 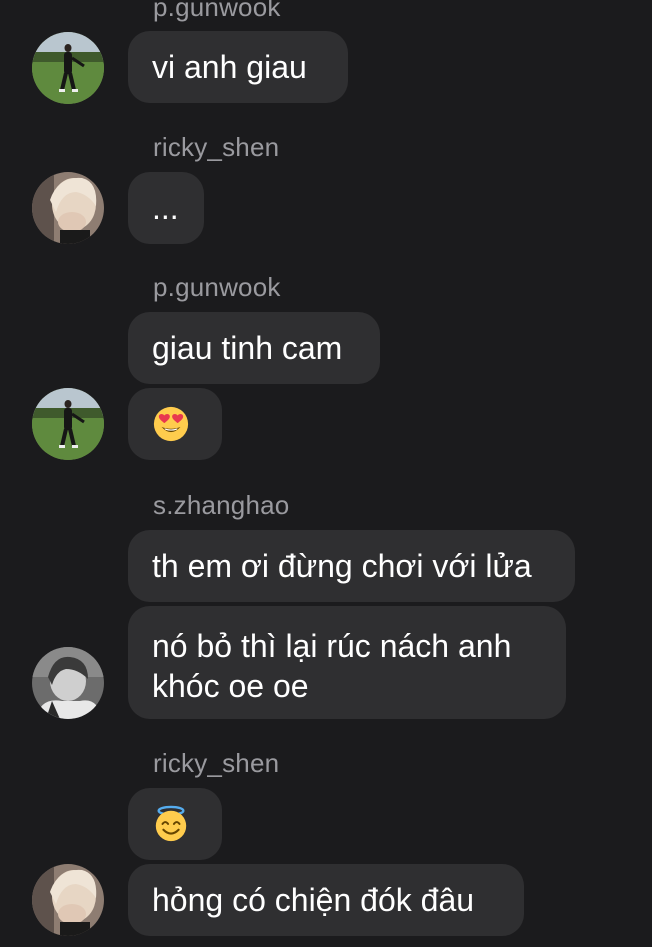 I want to click on message-bubble: giau tinh cam, so click(x=254, y=348).